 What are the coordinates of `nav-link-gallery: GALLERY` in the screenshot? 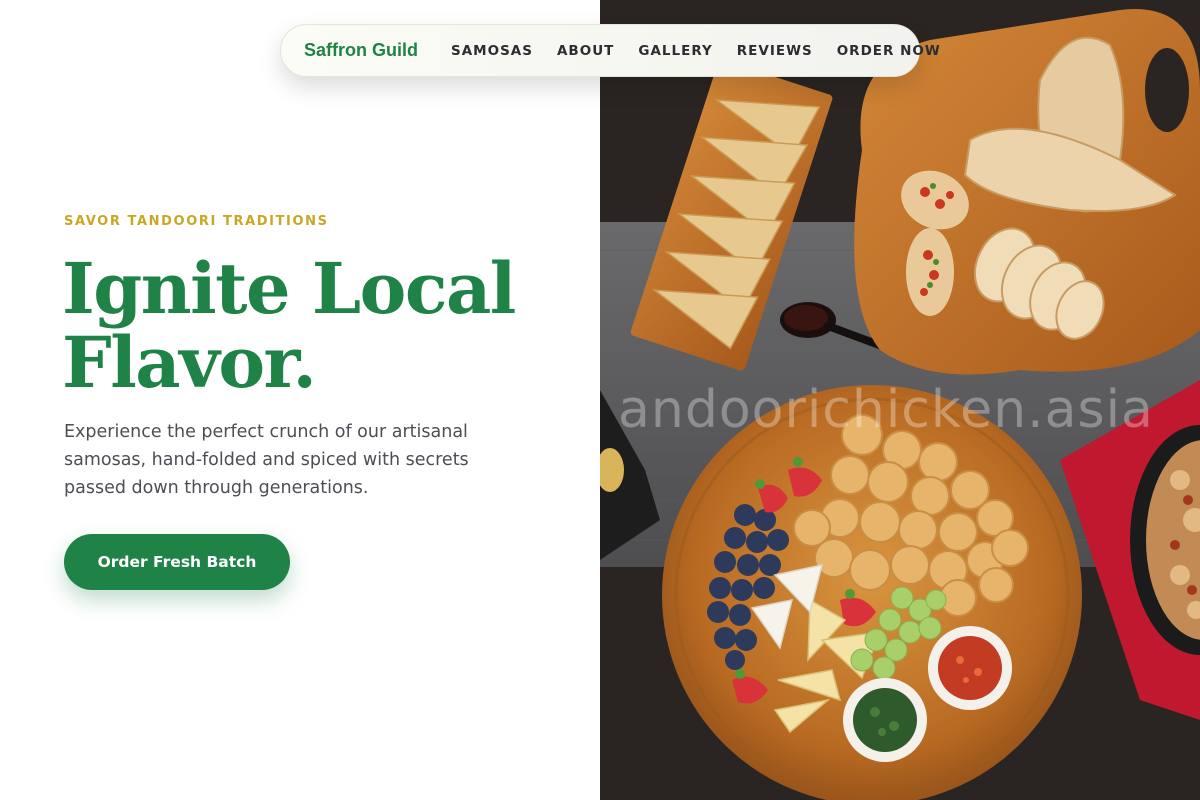 It's located at (675, 51).